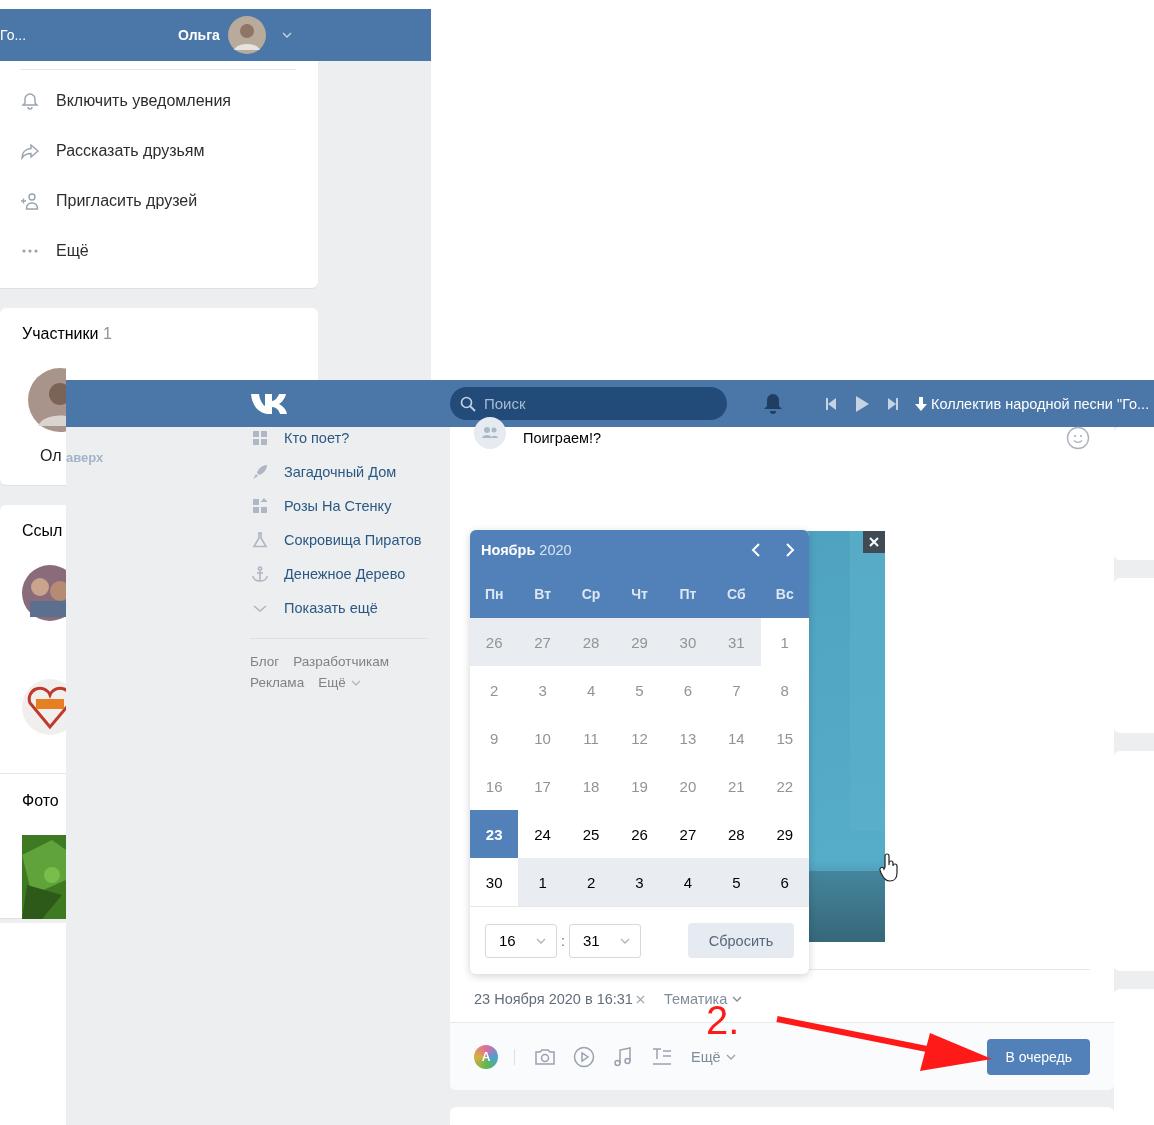 This screenshot has width=1154, height=1125. What do you see at coordinates (260, 574) in the screenshot?
I see `anchor-icon` at bounding box center [260, 574].